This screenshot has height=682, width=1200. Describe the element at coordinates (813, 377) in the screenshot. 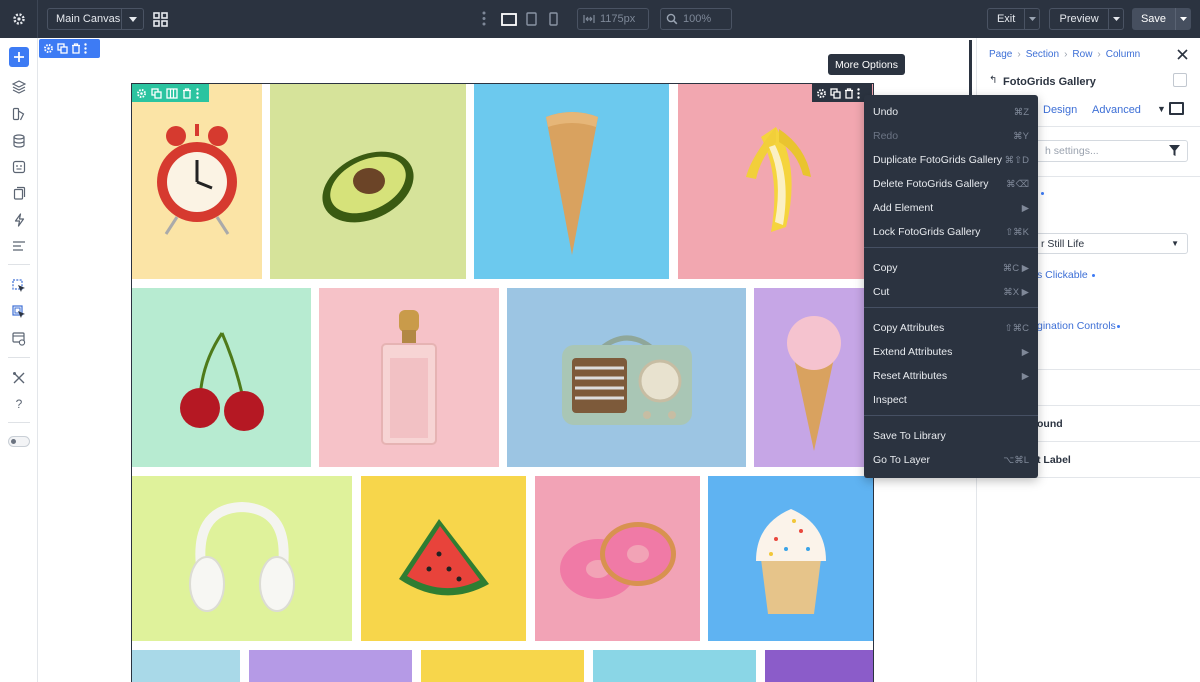

I see `gallery-image-ice-cream-scoop` at that location.